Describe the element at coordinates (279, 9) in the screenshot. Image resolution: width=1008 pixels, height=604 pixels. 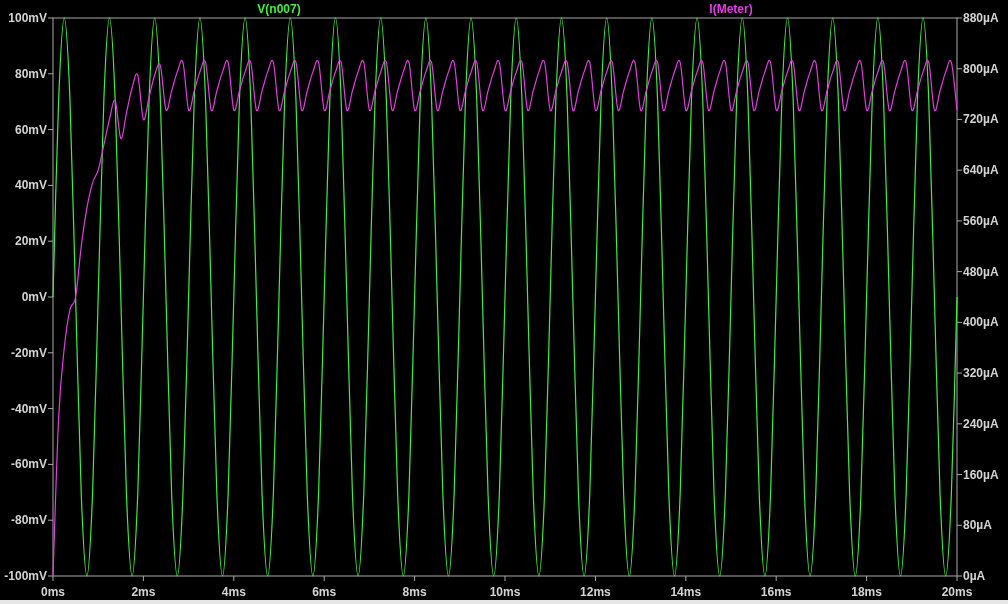
I see `trace-name-label: V(n007)` at that location.